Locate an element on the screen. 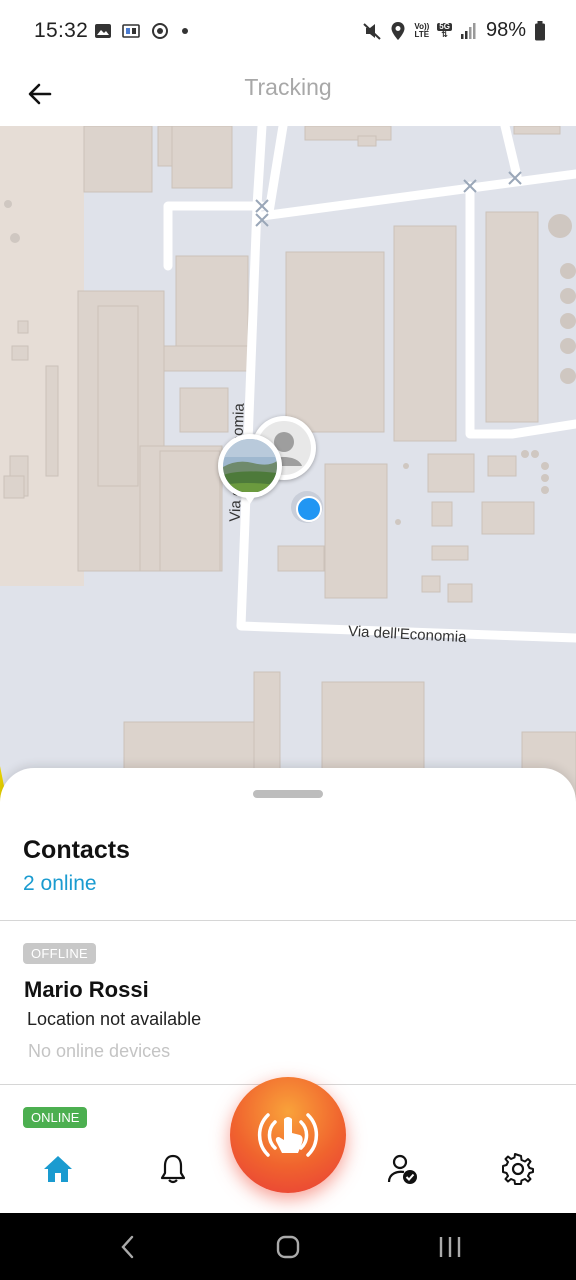  page-title: Tracking is located at coordinates (288, 87).